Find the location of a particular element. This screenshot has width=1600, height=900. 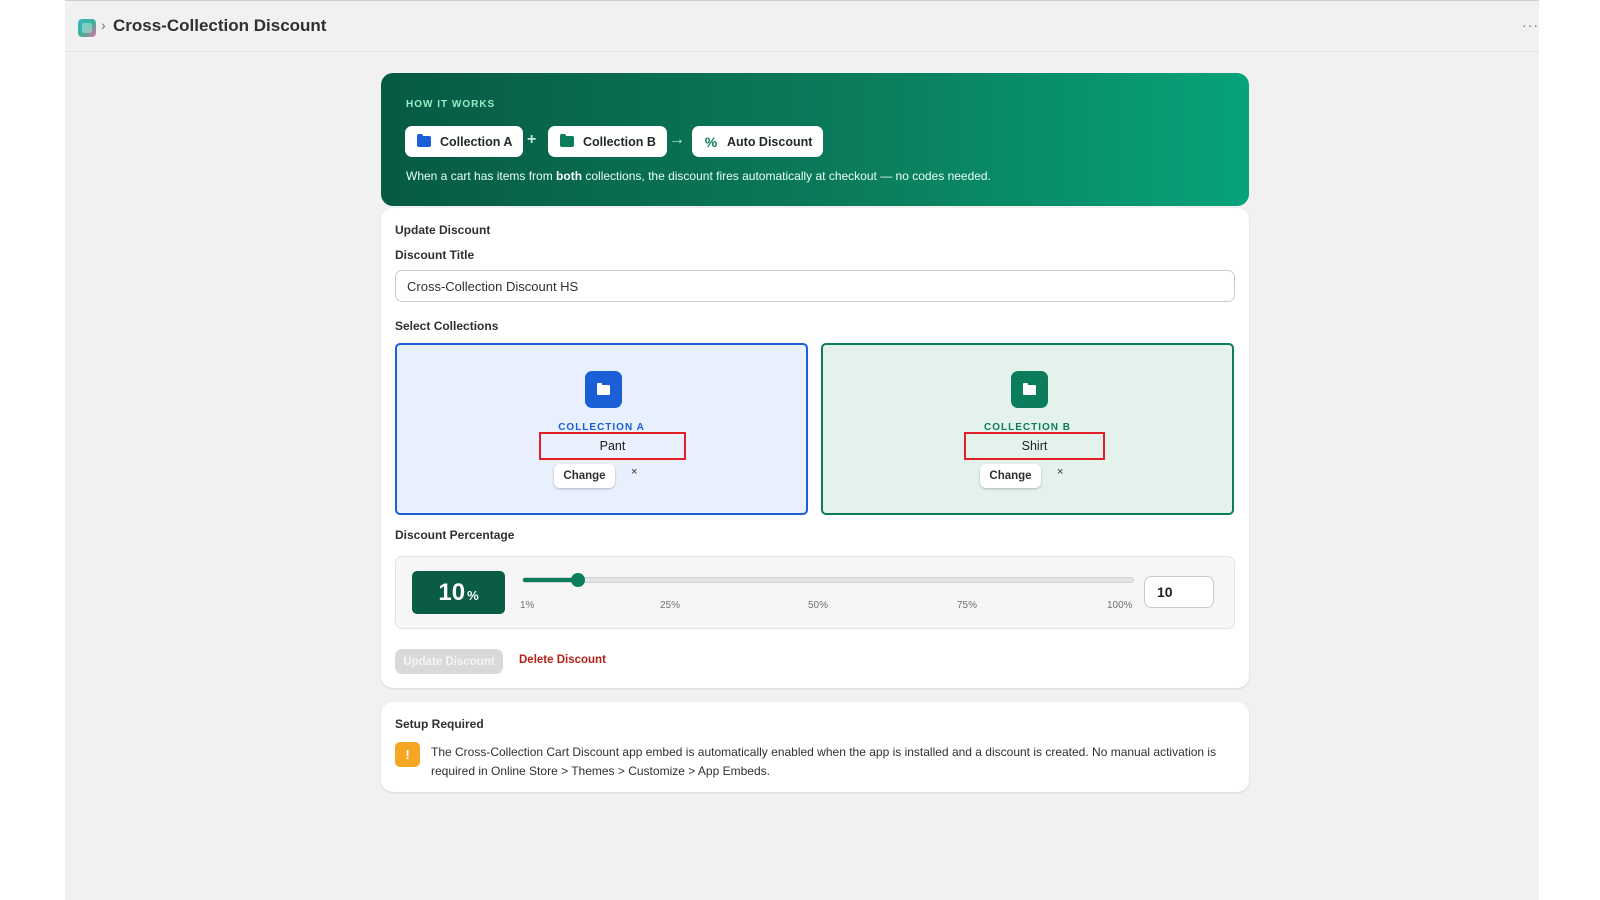

desc-bold: both is located at coordinates (569, 176).